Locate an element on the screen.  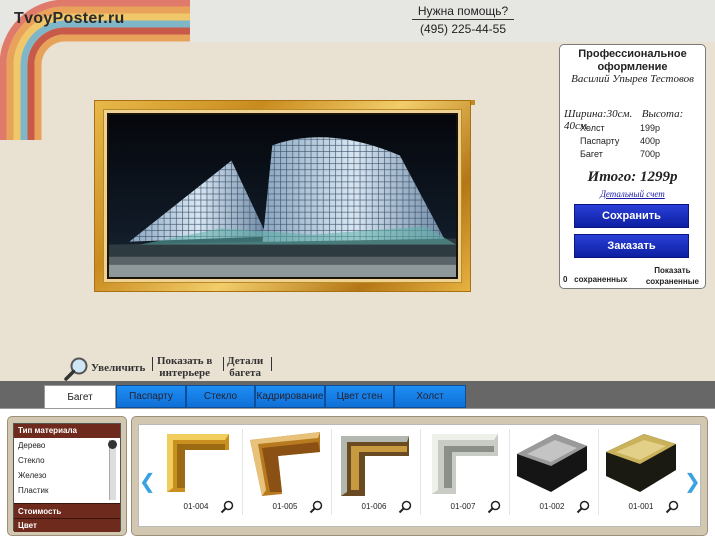
tab-wall-color: Цвет стен is located at coordinates (359, 396).